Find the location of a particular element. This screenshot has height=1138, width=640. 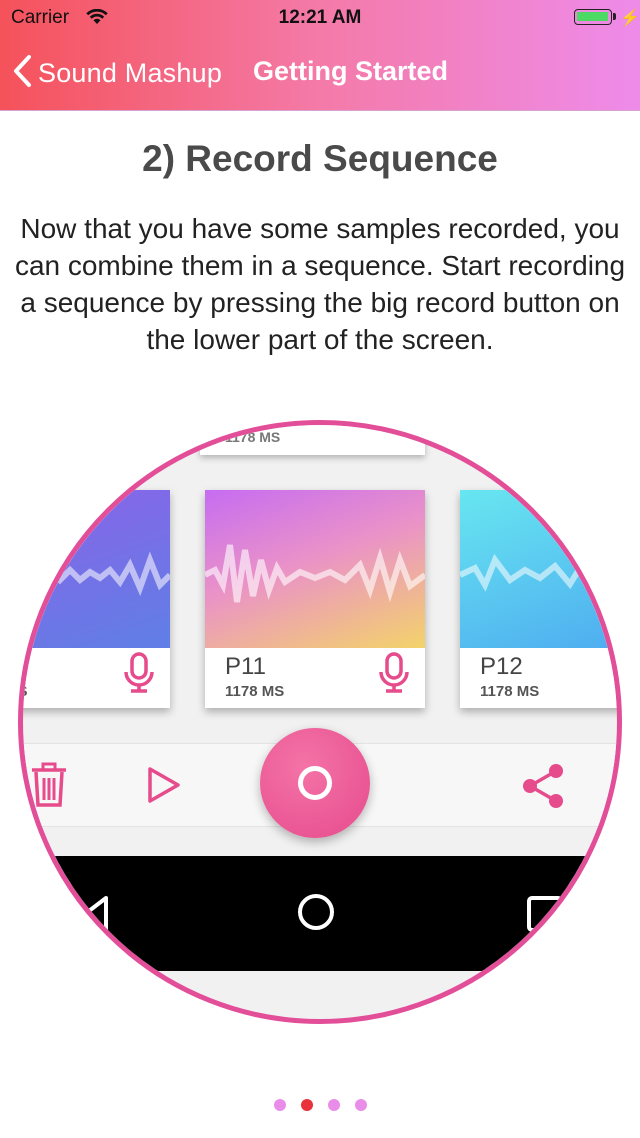

partial-sample-card: 1178 MS is located at coordinates (312, 440).